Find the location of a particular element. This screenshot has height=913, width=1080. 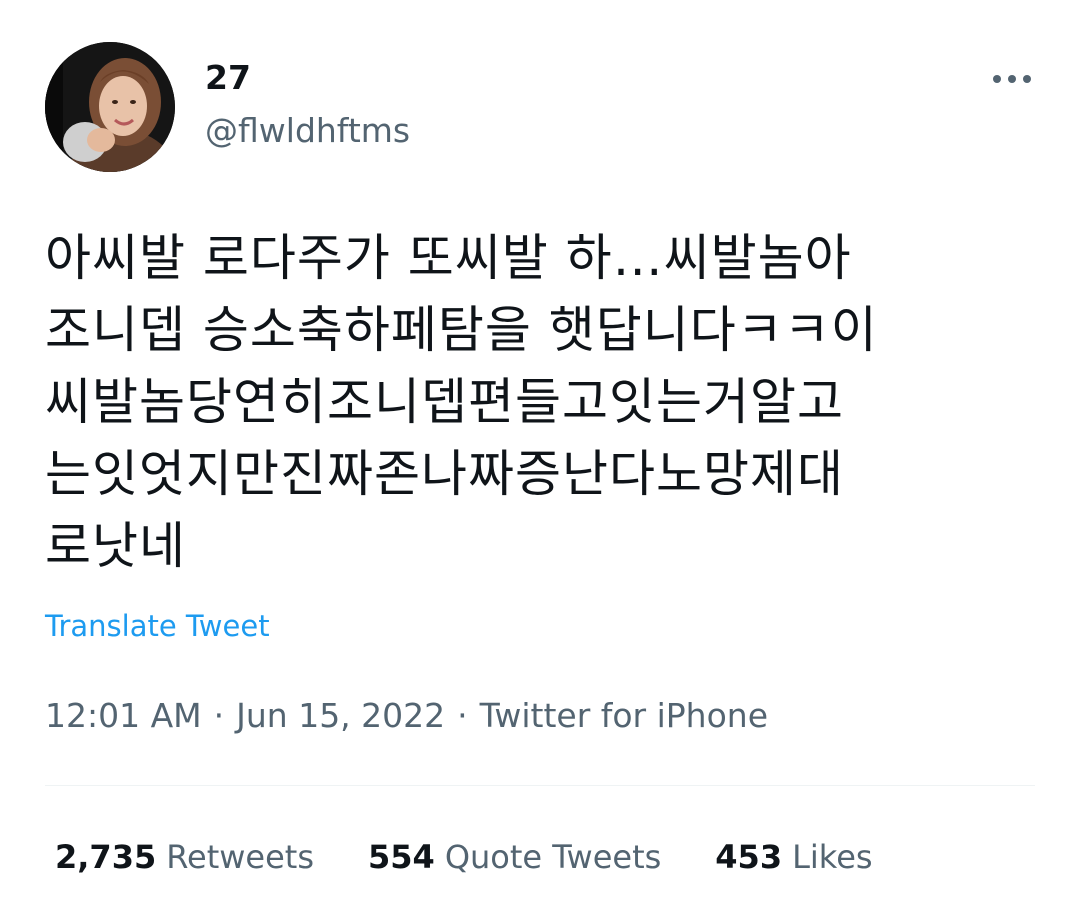

tweet-text-line: 는잇엇지만진짜존나짜증난다노망제대 is located at coordinates (444, 474).